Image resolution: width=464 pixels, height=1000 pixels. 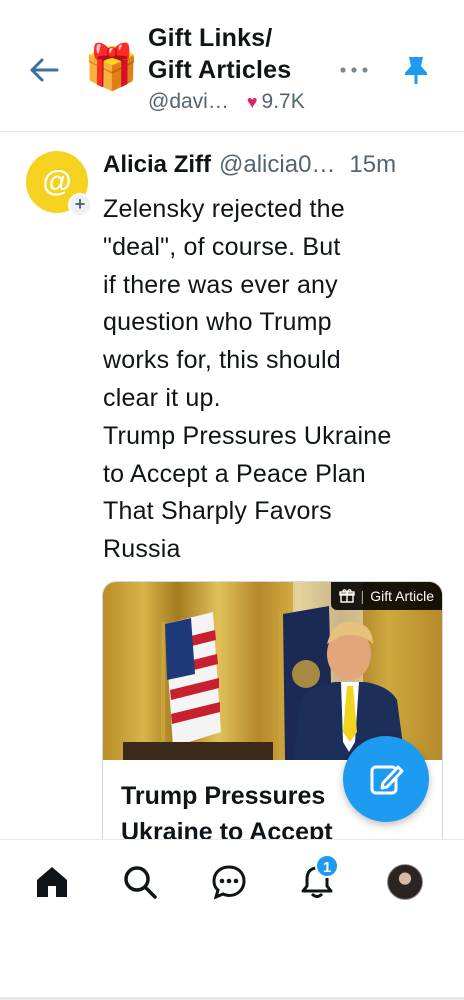 What do you see at coordinates (272, 671) in the screenshot?
I see `article-image: | Gift Article` at bounding box center [272, 671].